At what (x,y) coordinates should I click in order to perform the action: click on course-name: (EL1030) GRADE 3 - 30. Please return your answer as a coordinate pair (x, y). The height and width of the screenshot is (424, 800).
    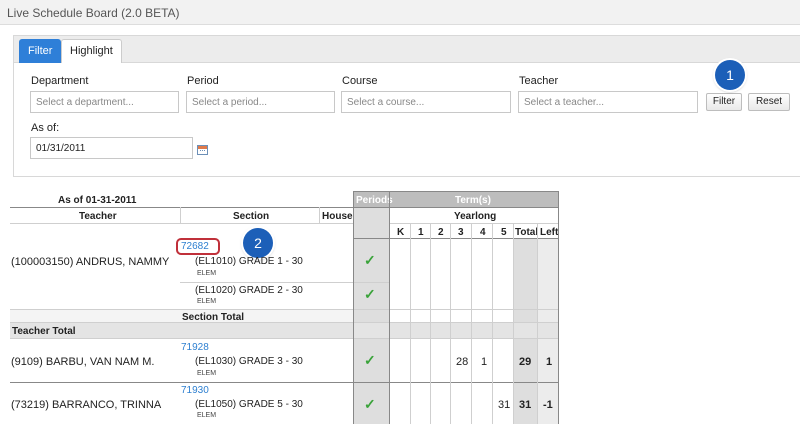
    Looking at the image, I should click on (249, 361).